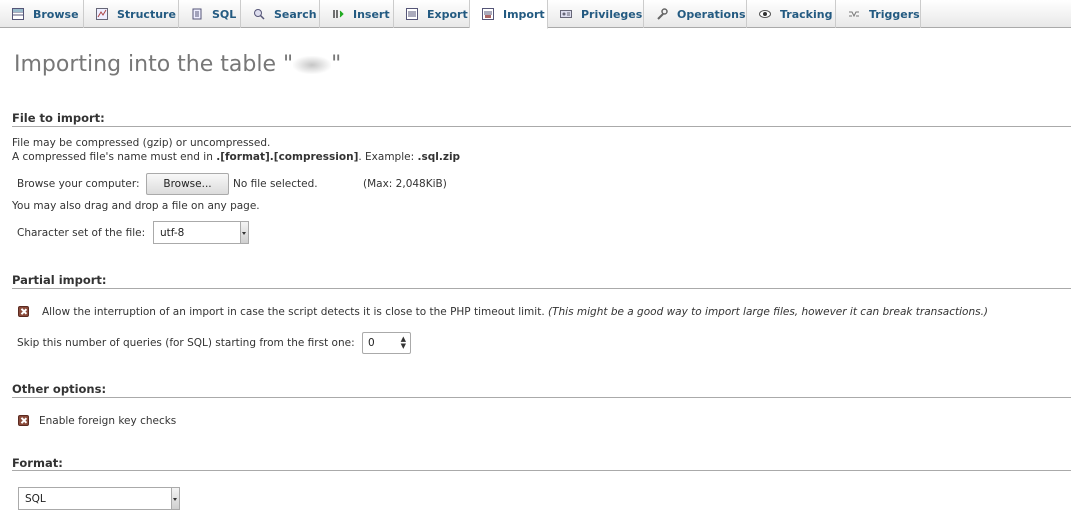  Describe the element at coordinates (524, 14) in the screenshot. I see `tab-label: Import` at that location.